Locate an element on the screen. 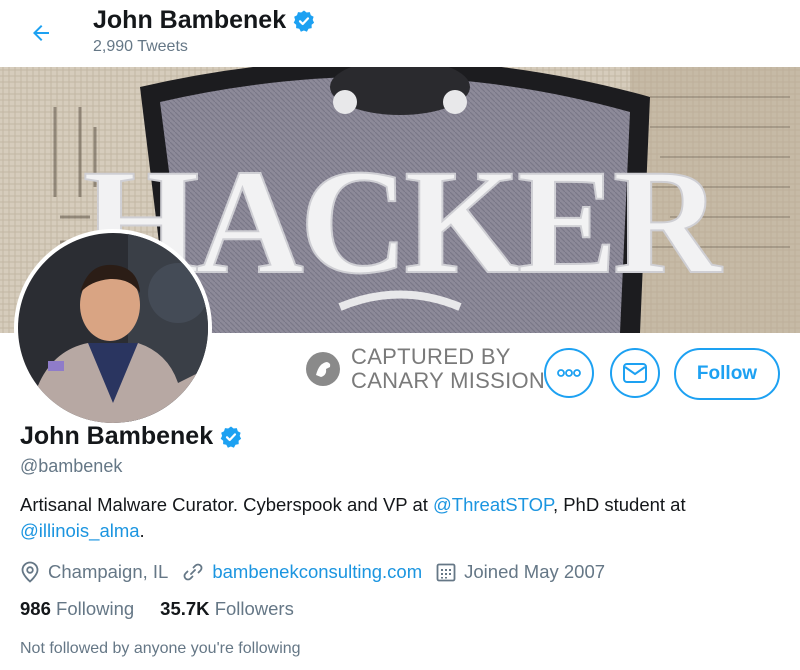 This screenshot has width=800, height=670. tweet-count: 2,990 Tweets is located at coordinates (140, 46).